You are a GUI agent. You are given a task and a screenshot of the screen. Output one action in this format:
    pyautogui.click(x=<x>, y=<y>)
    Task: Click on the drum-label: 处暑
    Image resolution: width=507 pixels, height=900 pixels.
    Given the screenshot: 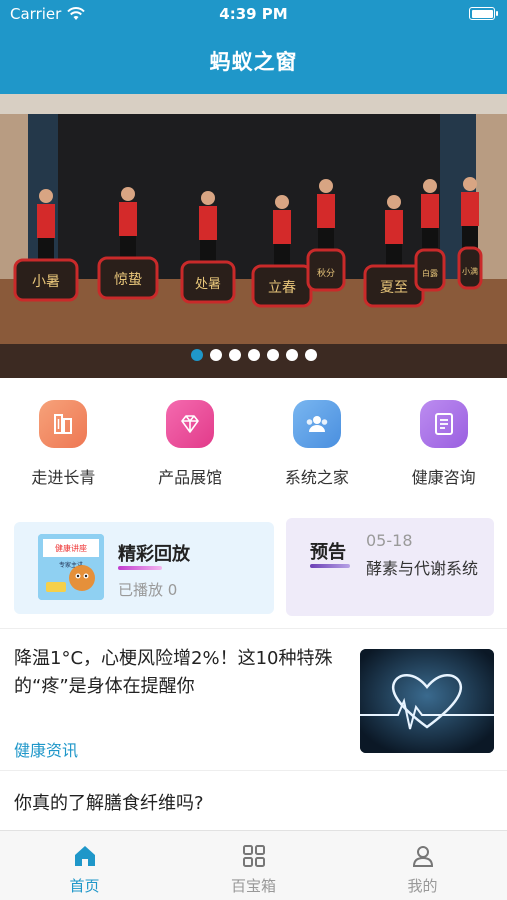 What is the action you would take?
    pyautogui.click(x=208, y=284)
    